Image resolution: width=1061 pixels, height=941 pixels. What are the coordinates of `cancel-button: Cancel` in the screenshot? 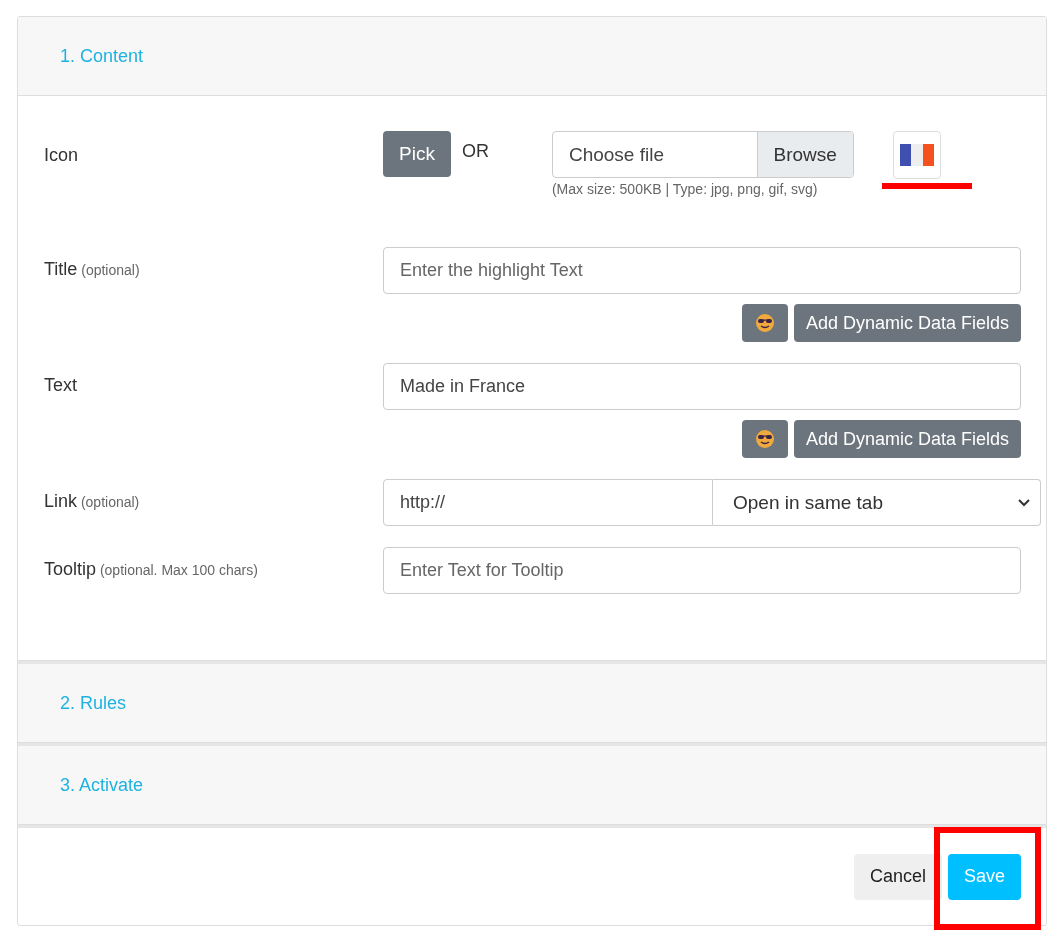 It's located at (897, 876).